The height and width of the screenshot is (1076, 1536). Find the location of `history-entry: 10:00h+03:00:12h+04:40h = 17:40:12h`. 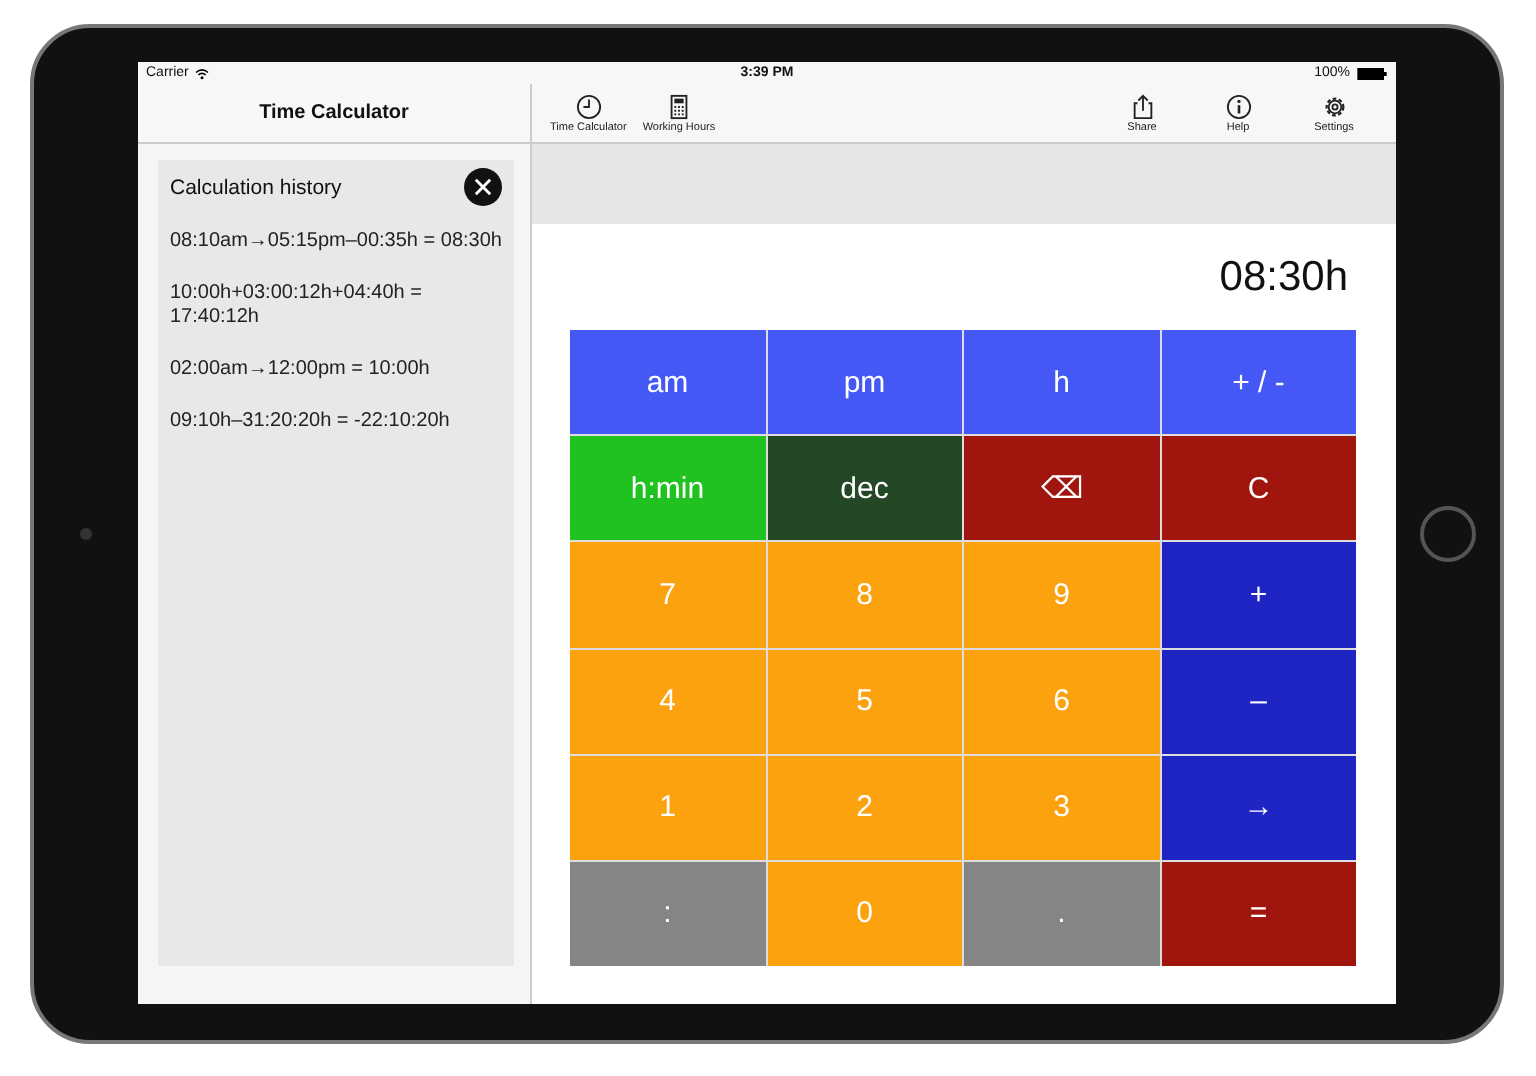

history-entry: 10:00h+03:00:12h+04:40h = 17:40:12h is located at coordinates (336, 306).